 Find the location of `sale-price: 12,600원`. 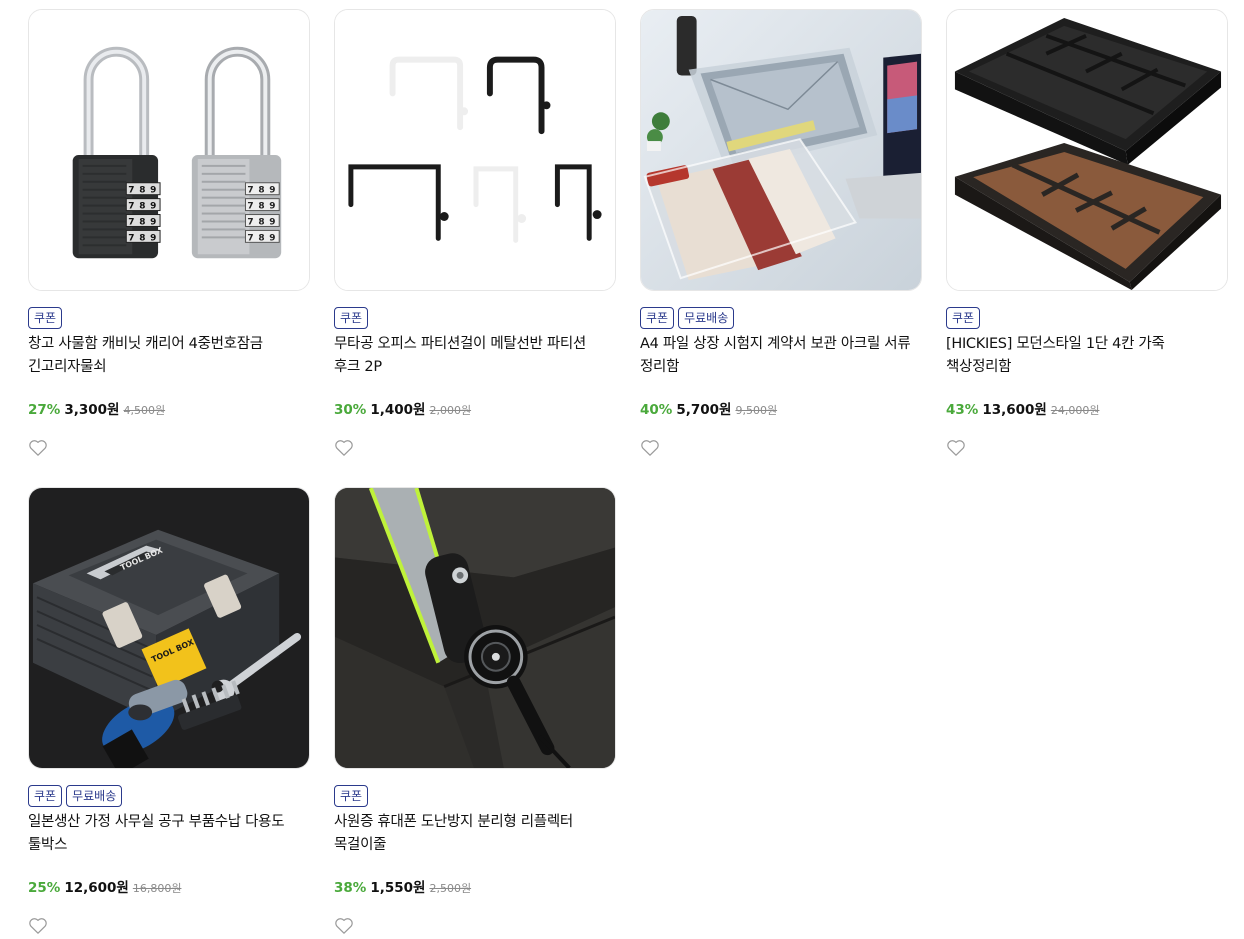

sale-price: 12,600원 is located at coordinates (96, 888).